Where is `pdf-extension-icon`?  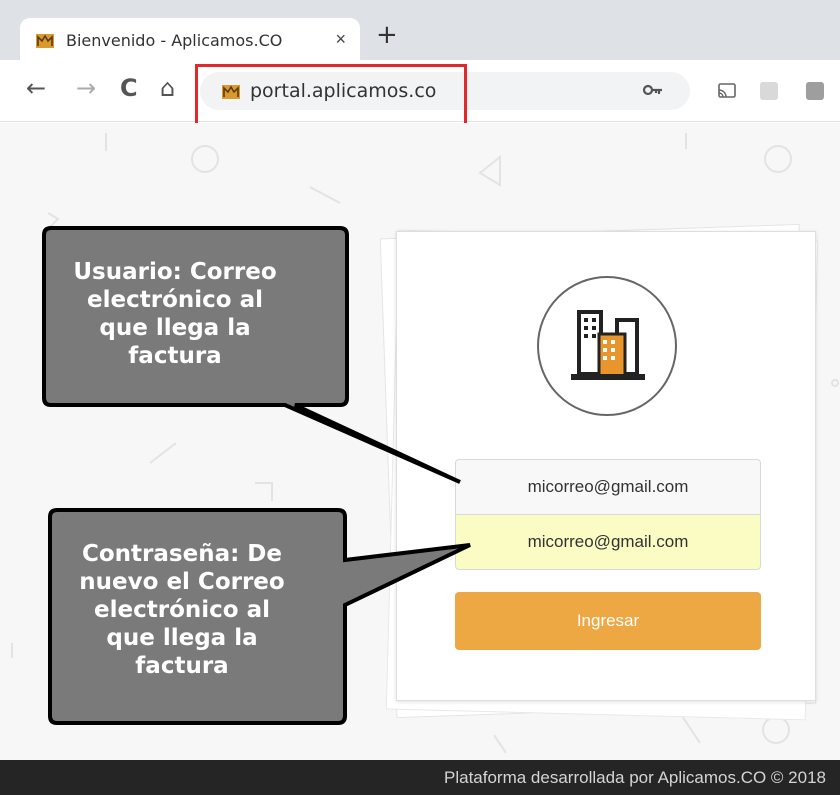 pdf-extension-icon is located at coordinates (769, 91).